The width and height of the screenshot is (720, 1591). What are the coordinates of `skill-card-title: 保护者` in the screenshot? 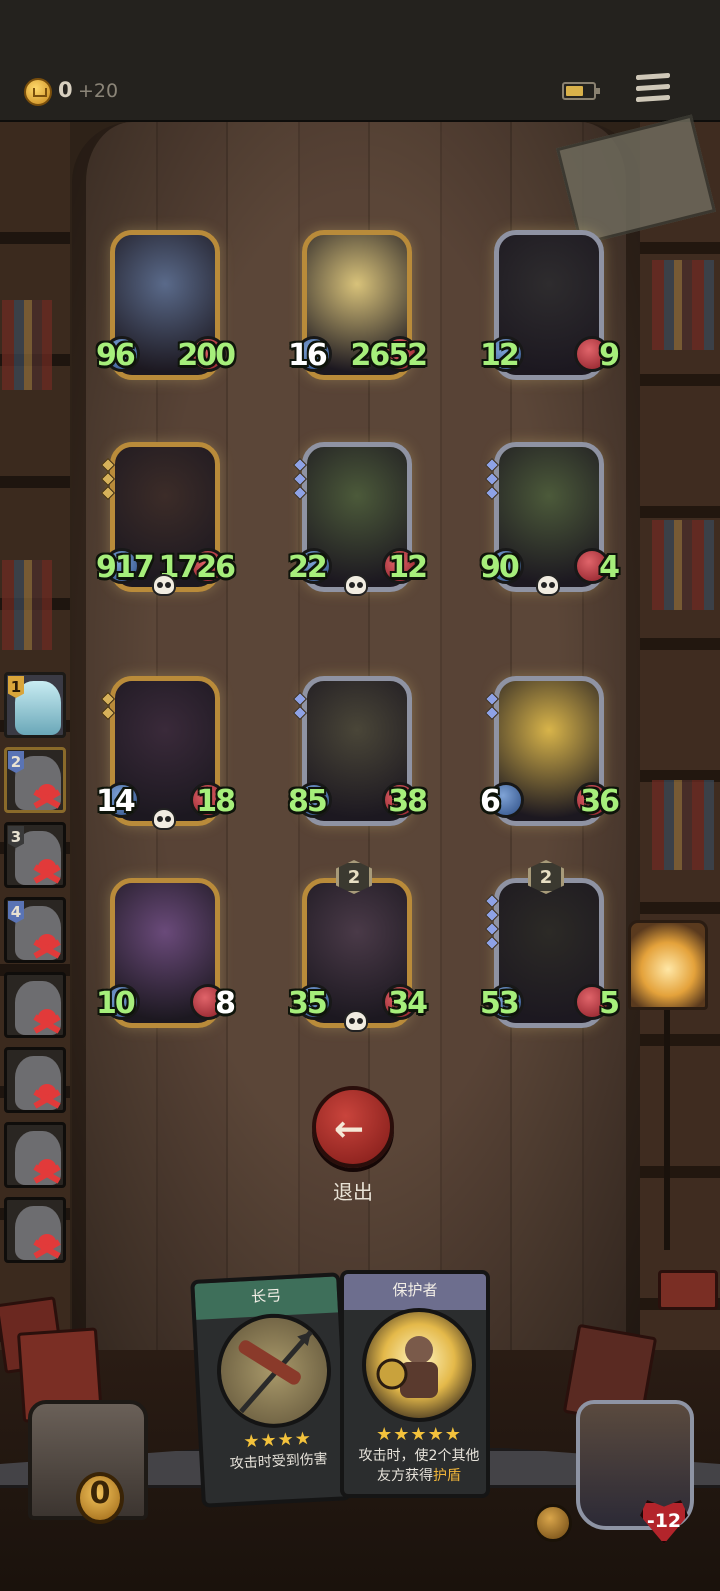 It's located at (415, 1292).